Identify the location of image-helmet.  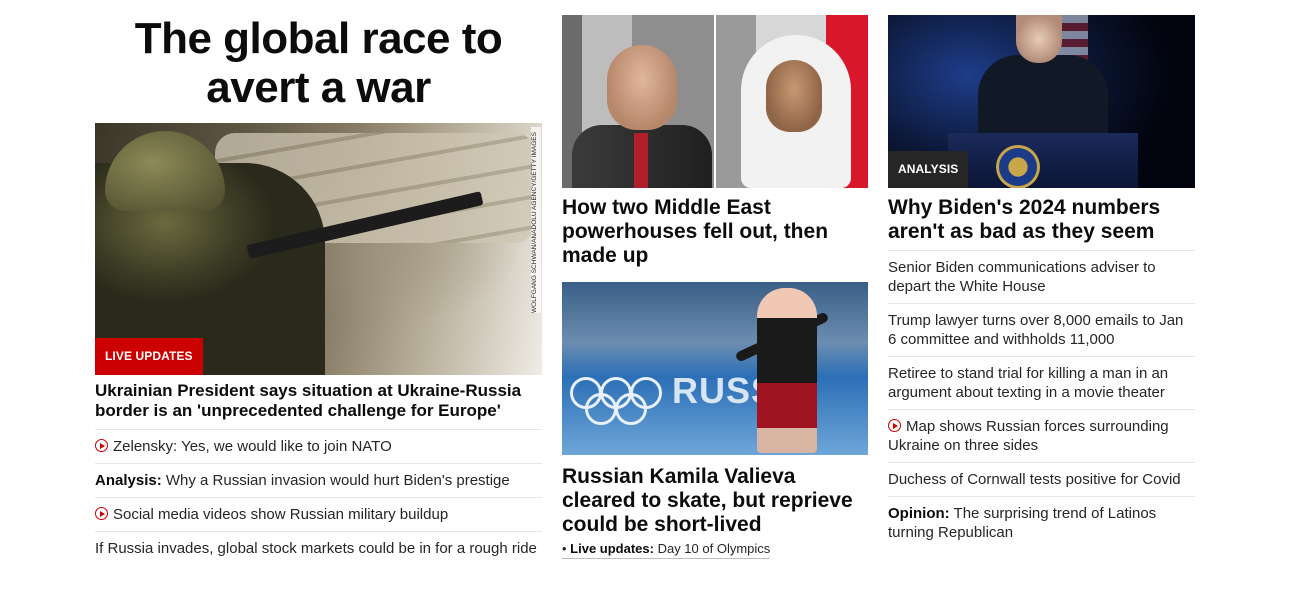
(165, 171).